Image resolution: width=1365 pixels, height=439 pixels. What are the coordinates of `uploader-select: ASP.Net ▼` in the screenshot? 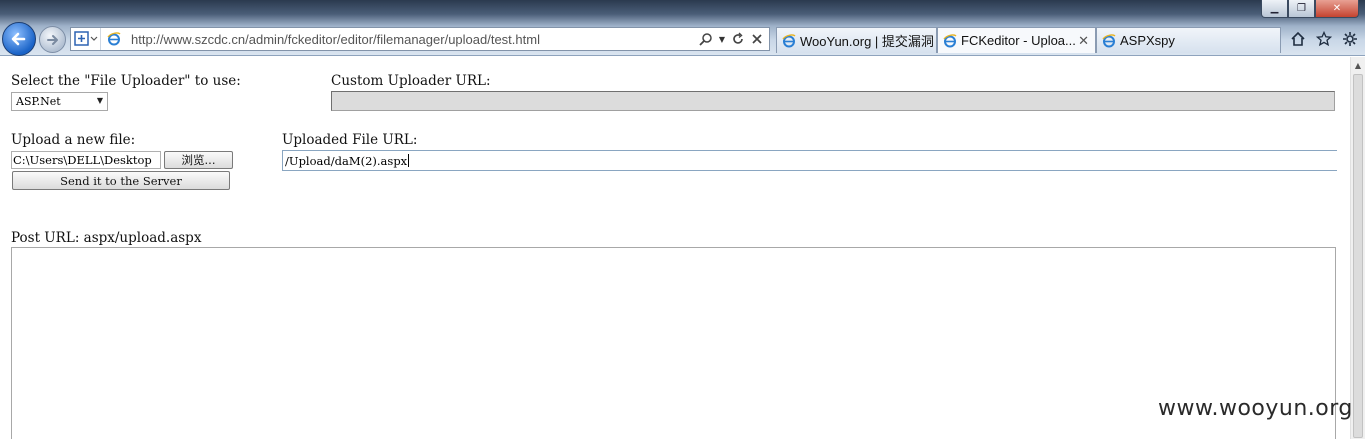 It's located at (59, 101).